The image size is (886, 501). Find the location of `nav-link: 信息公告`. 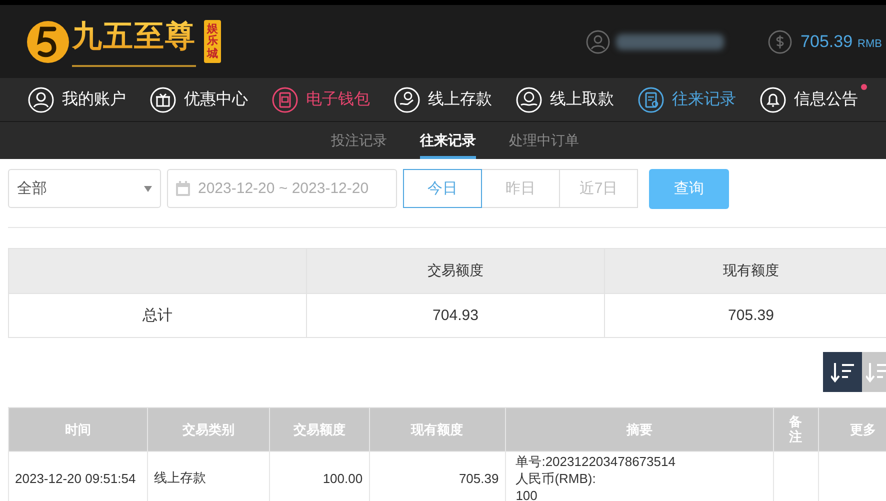

nav-link: 信息公告 is located at coordinates (826, 99).